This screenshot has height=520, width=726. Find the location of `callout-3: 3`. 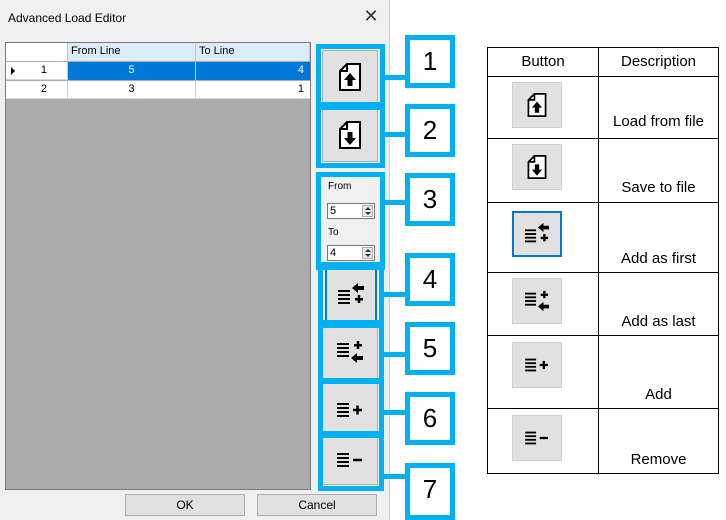

callout-3: 3 is located at coordinates (430, 199).